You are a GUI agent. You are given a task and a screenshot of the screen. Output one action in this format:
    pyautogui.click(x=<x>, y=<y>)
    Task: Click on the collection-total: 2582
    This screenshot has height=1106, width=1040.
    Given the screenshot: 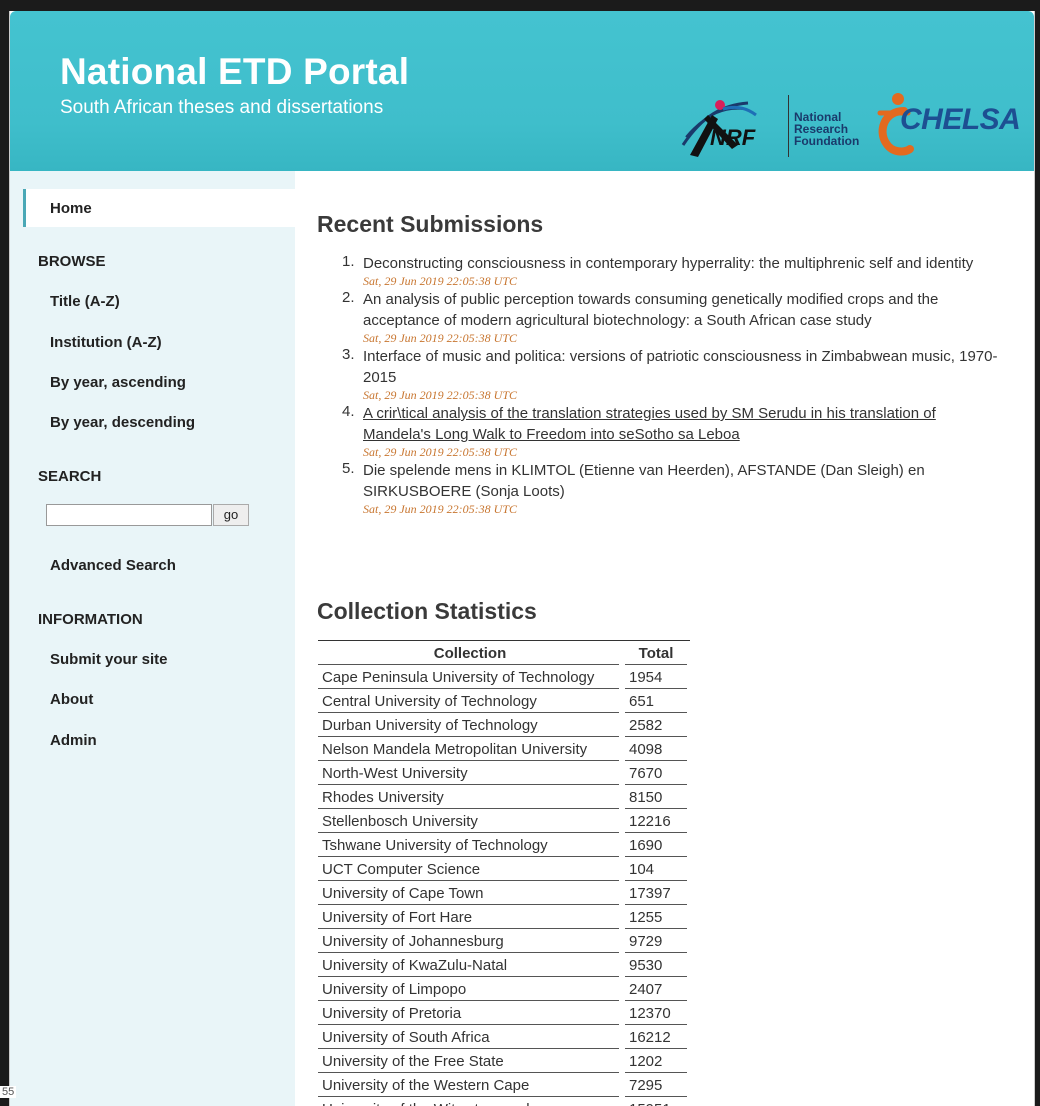 What is the action you would take?
    pyautogui.click(x=657, y=724)
    